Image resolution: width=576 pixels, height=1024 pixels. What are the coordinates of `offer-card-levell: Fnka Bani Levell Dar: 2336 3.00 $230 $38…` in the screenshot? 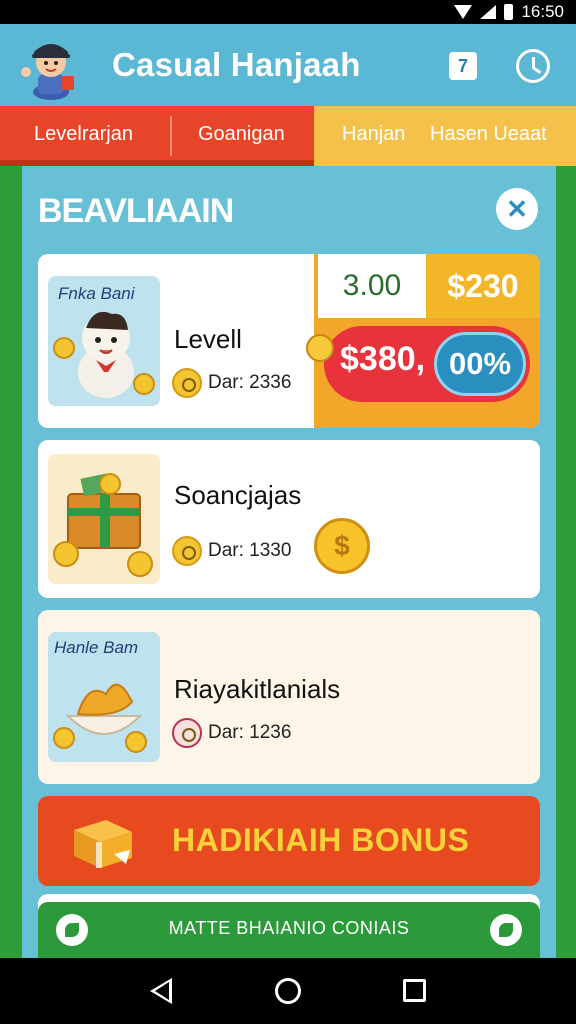 It's located at (289, 341).